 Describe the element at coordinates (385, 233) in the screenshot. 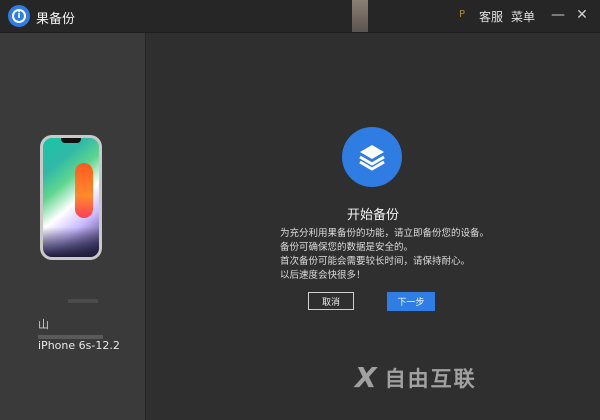

I see `description-line: 为充分利用果备份的功能，请立即备份您的设备。` at that location.